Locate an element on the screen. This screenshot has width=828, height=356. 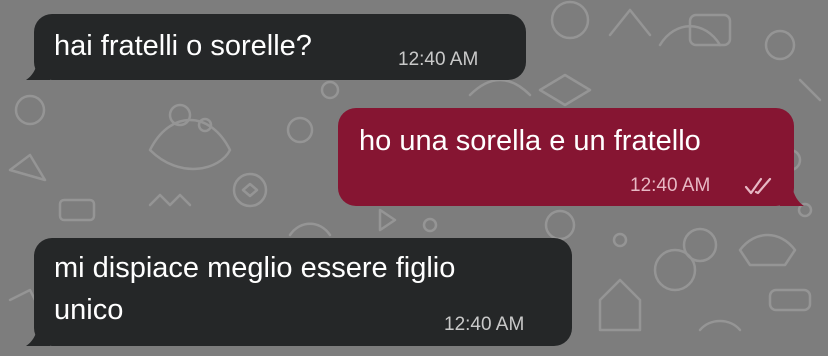
message-text-line-2: unico is located at coordinates (89, 310).